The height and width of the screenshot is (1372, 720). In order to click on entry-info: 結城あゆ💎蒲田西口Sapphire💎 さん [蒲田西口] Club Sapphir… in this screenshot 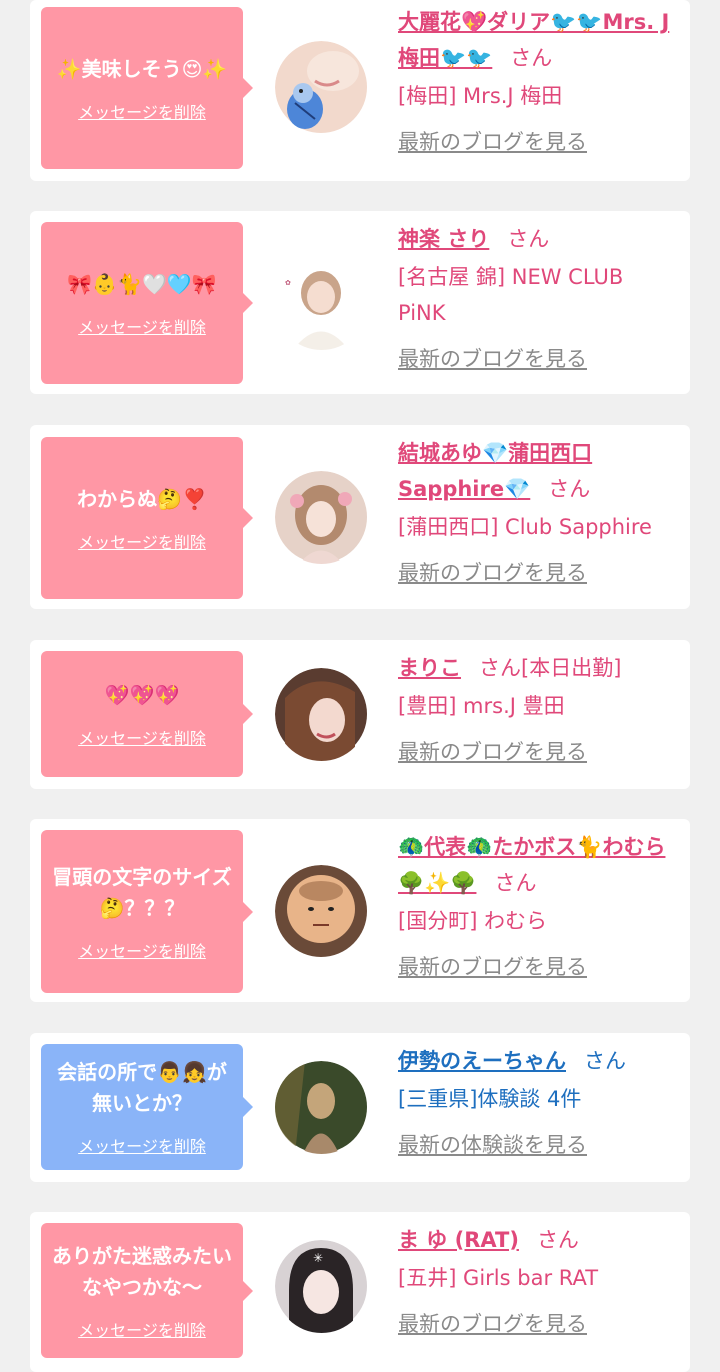, I will do `click(535, 513)`.